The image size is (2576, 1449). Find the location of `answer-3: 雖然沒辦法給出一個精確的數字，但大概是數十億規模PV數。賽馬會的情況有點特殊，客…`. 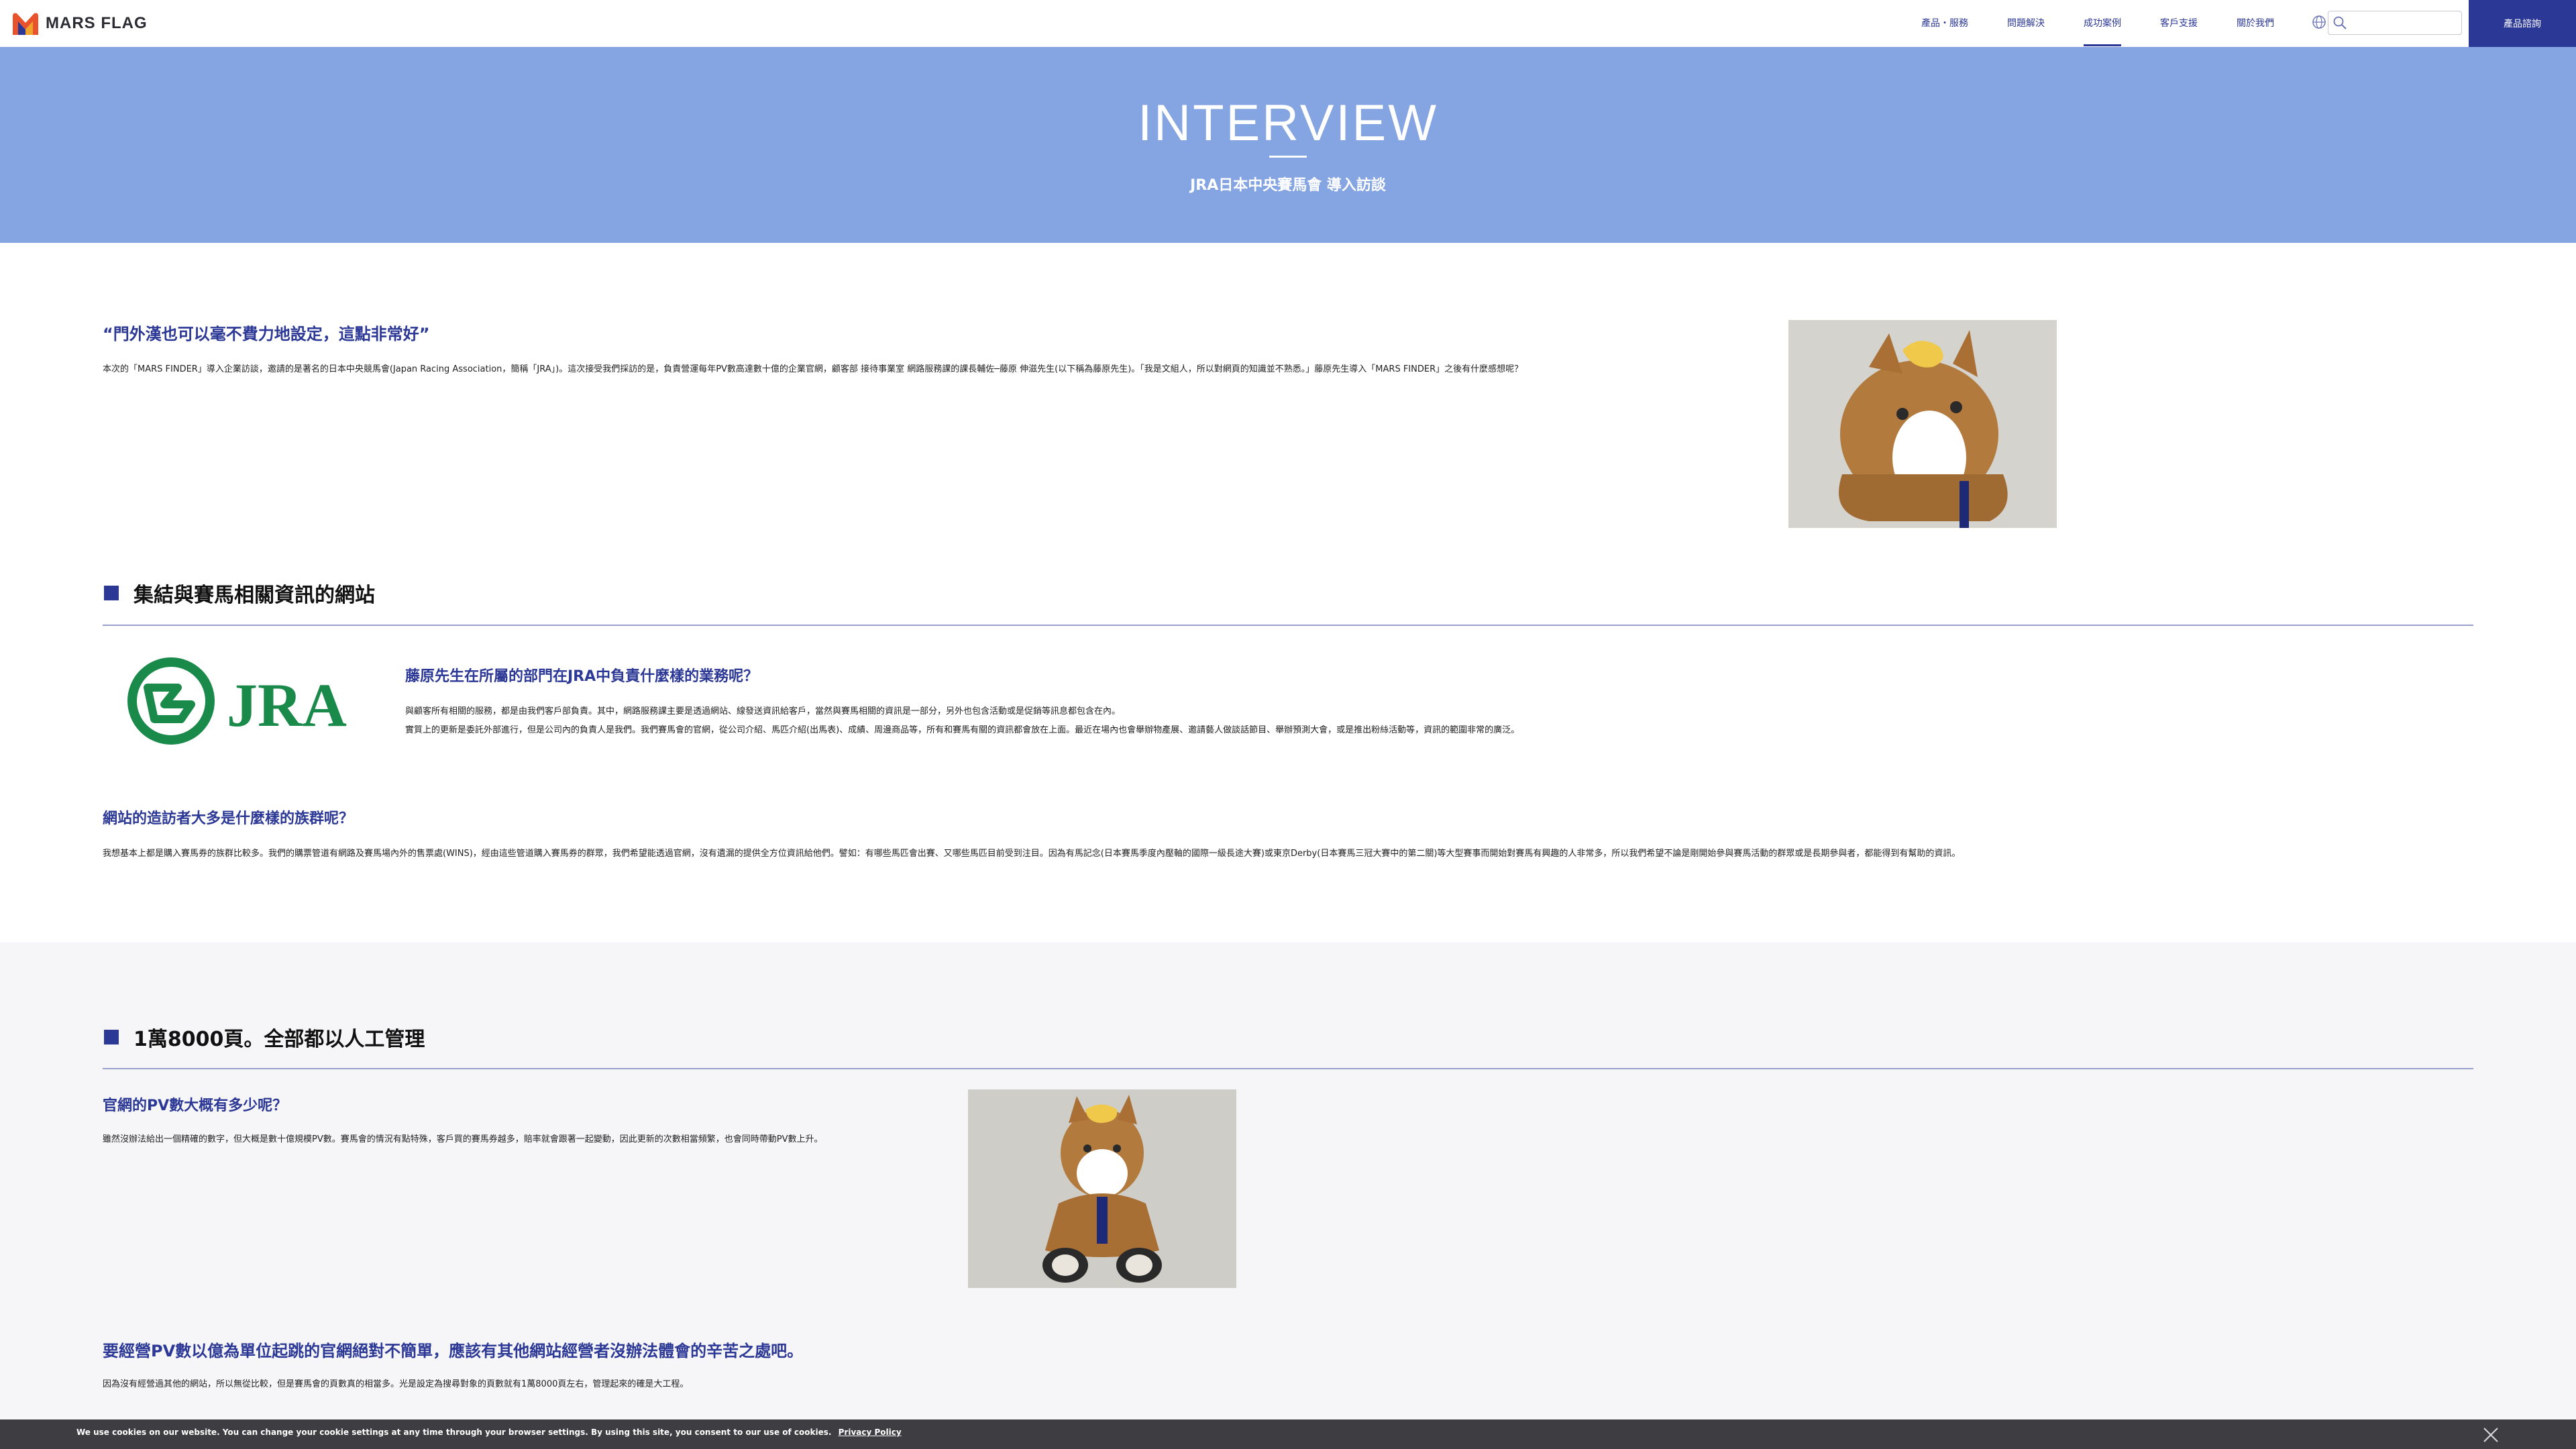

answer-3: 雖然沒辦法給出一個精確的數字，但大概是數十億規模PV數。賽馬會的情況有點特殊，客… is located at coordinates (463, 1139).